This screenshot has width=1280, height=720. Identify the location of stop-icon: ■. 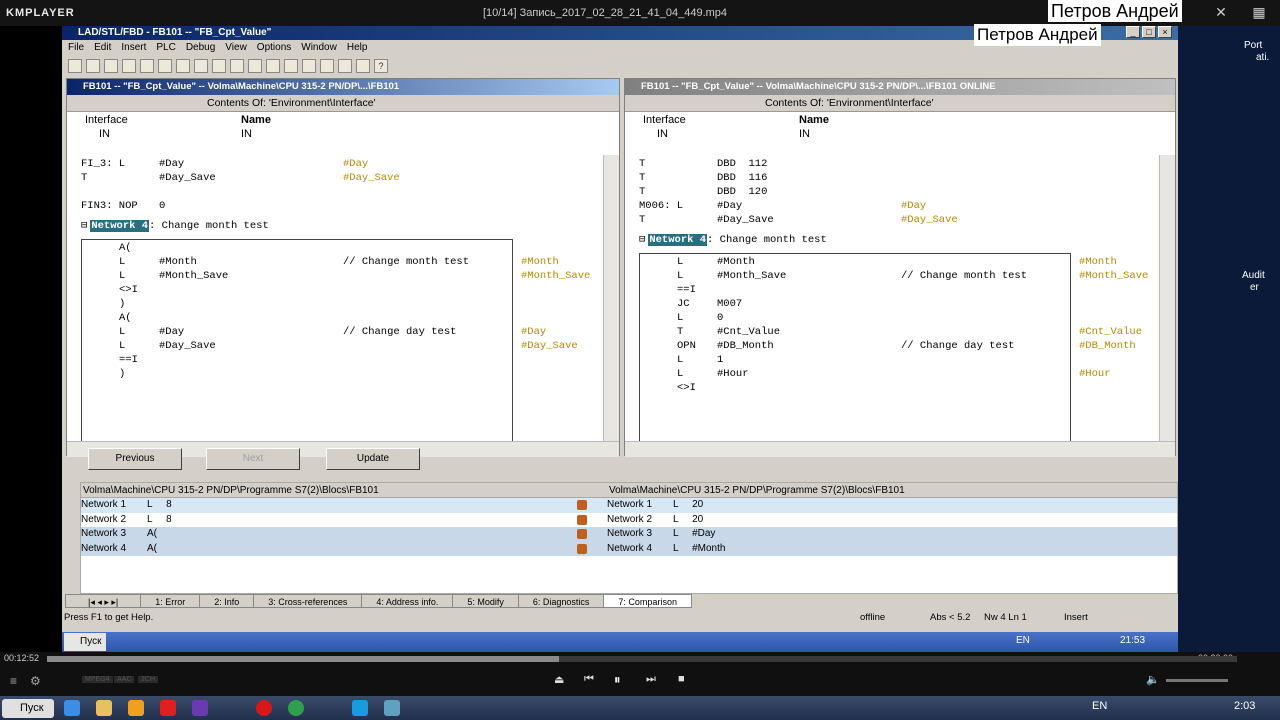
(681, 679).